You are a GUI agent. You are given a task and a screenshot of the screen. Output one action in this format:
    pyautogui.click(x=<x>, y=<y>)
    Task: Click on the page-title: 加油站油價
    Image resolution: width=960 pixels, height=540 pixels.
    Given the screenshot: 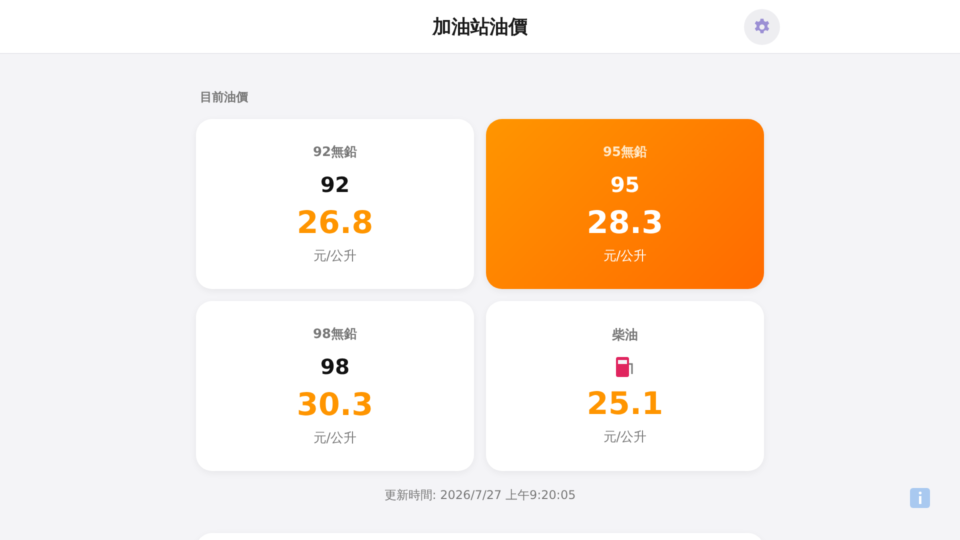 What is the action you would take?
    pyautogui.click(x=480, y=27)
    